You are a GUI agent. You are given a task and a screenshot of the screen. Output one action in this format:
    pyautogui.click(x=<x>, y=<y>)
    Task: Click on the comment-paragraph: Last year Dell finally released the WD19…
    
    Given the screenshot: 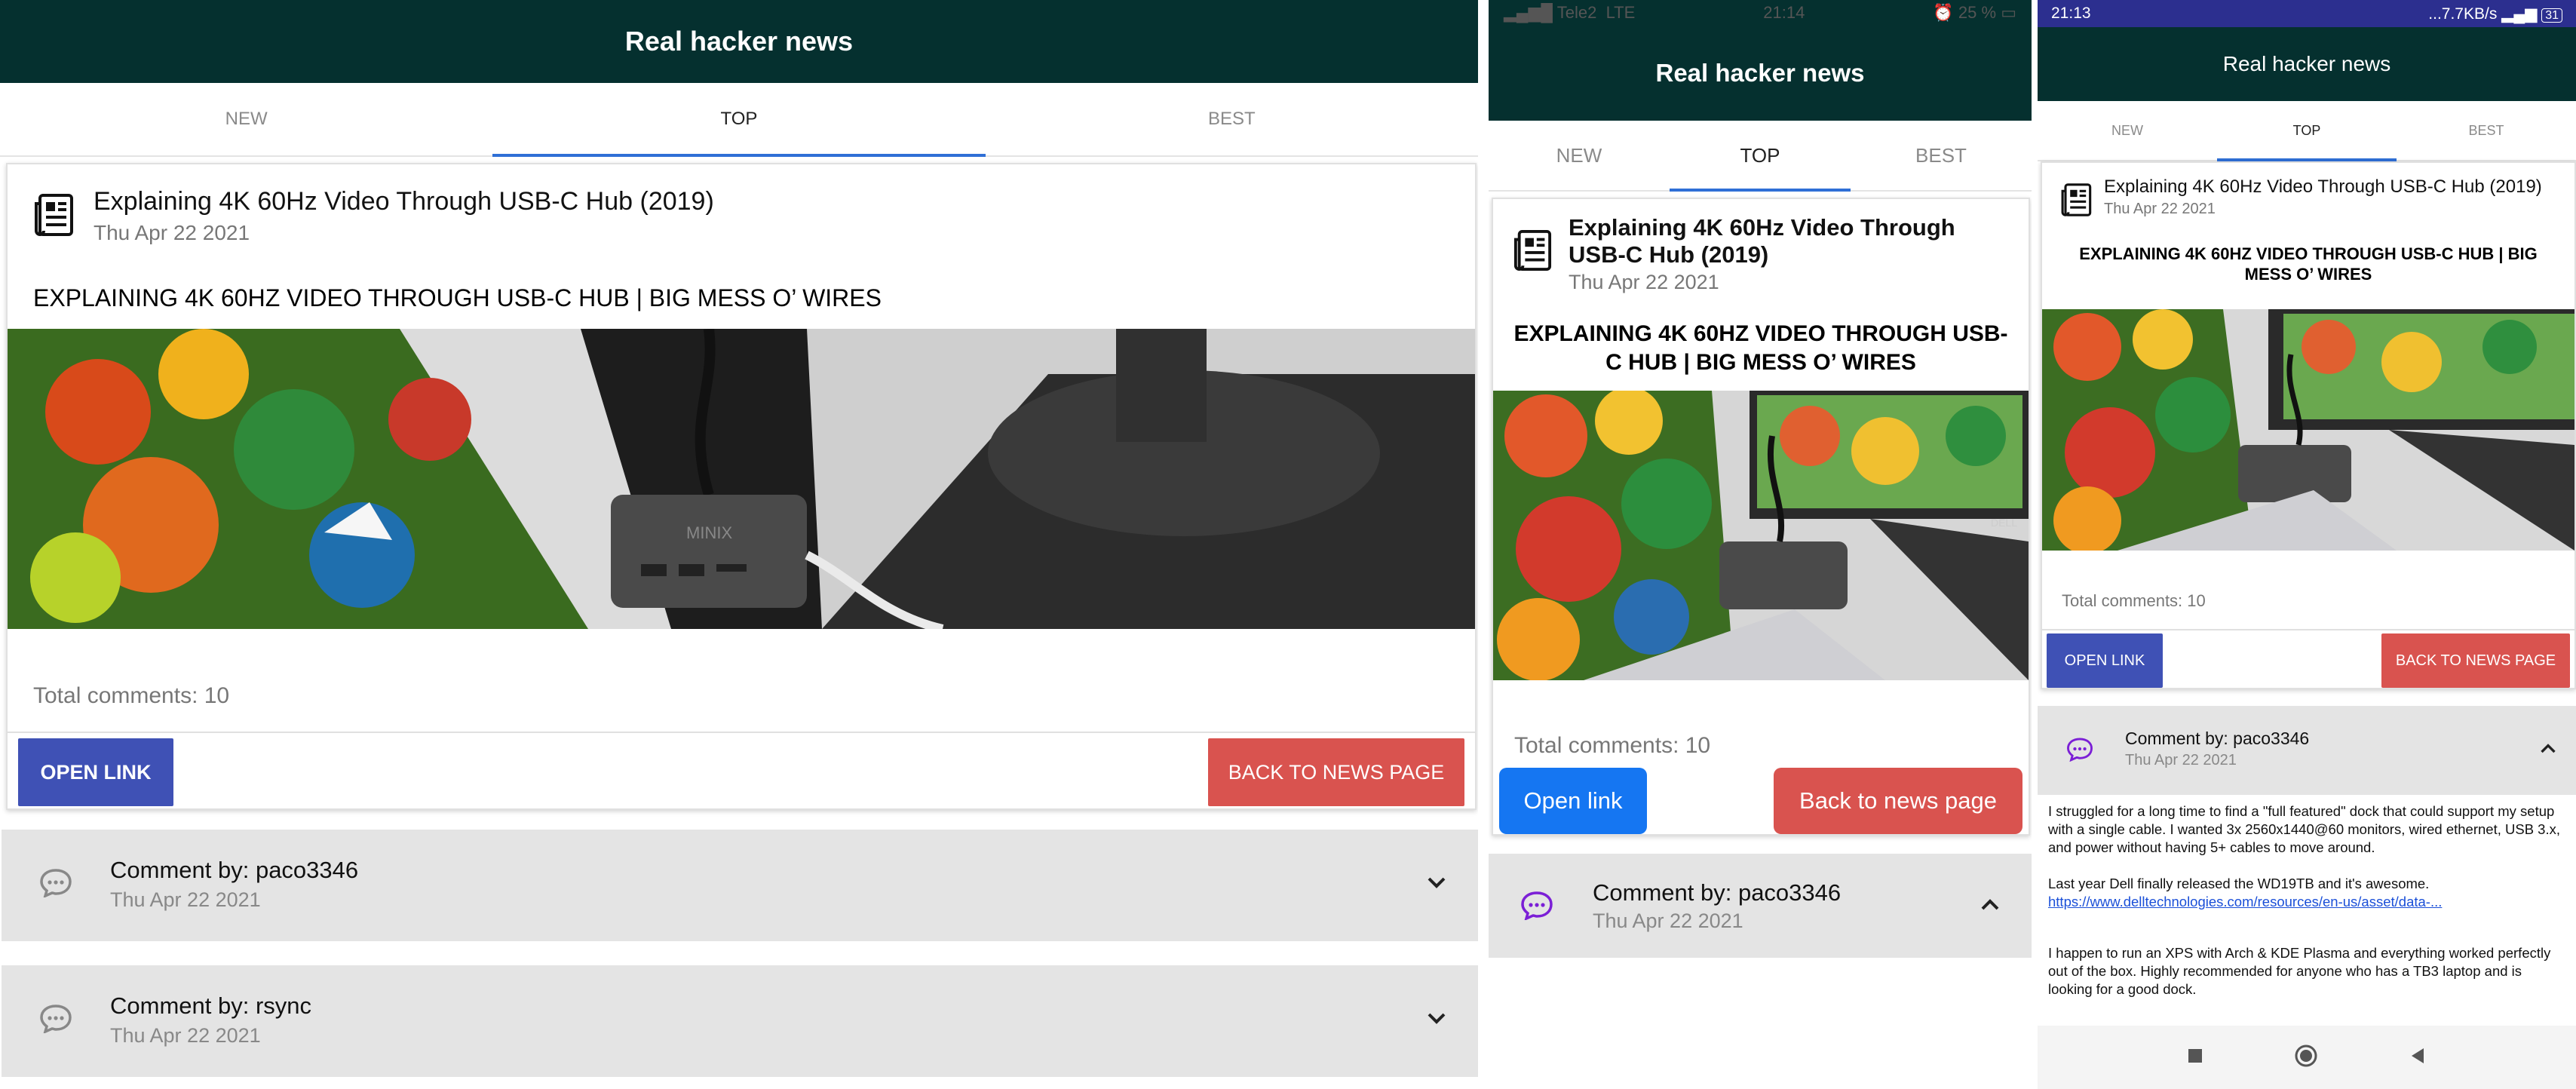 What is the action you would take?
    pyautogui.click(x=2239, y=883)
    